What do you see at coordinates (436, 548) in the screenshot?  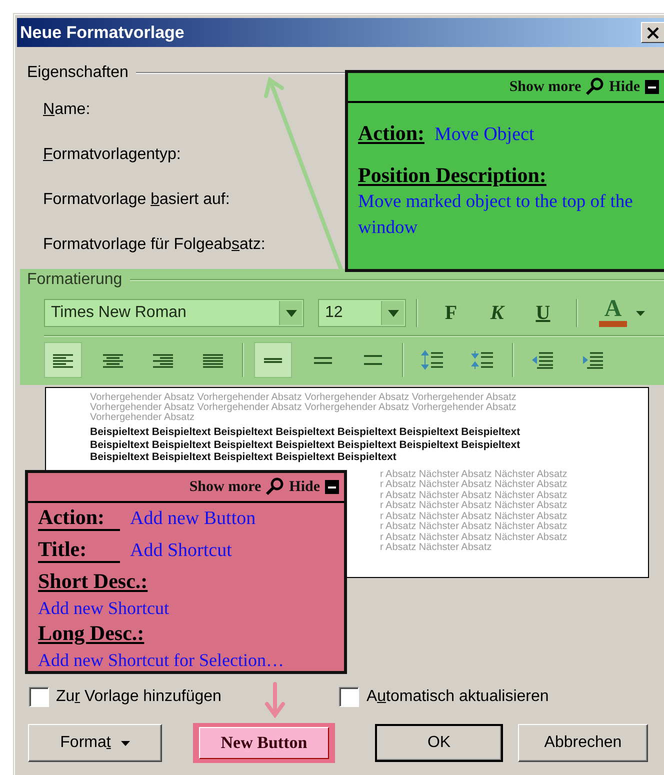 I see `preview-text: r Absatz Nächster Absatz` at bounding box center [436, 548].